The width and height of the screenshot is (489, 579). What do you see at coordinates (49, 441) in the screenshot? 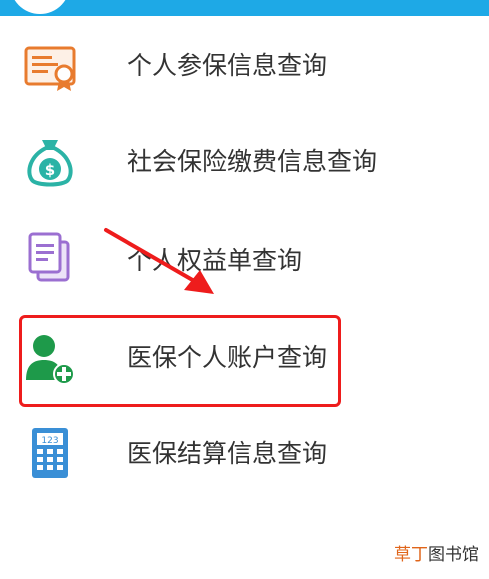
I see `svg-text: 123` at bounding box center [49, 441].